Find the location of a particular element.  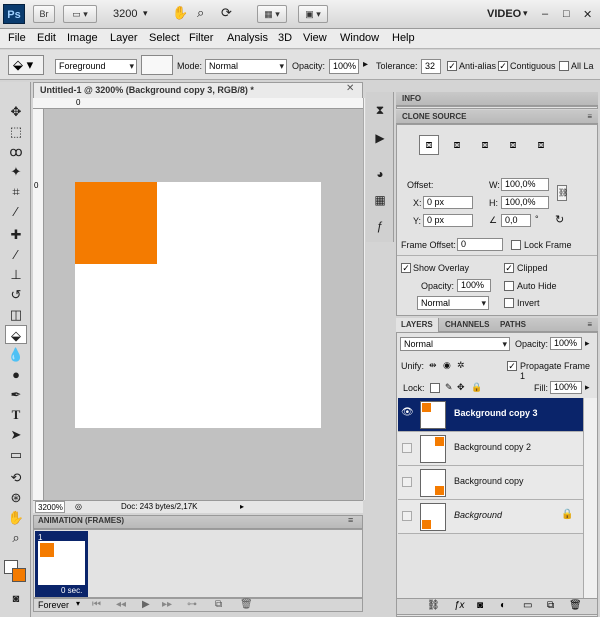

document-close-icon: ✕ is located at coordinates (350, 88).